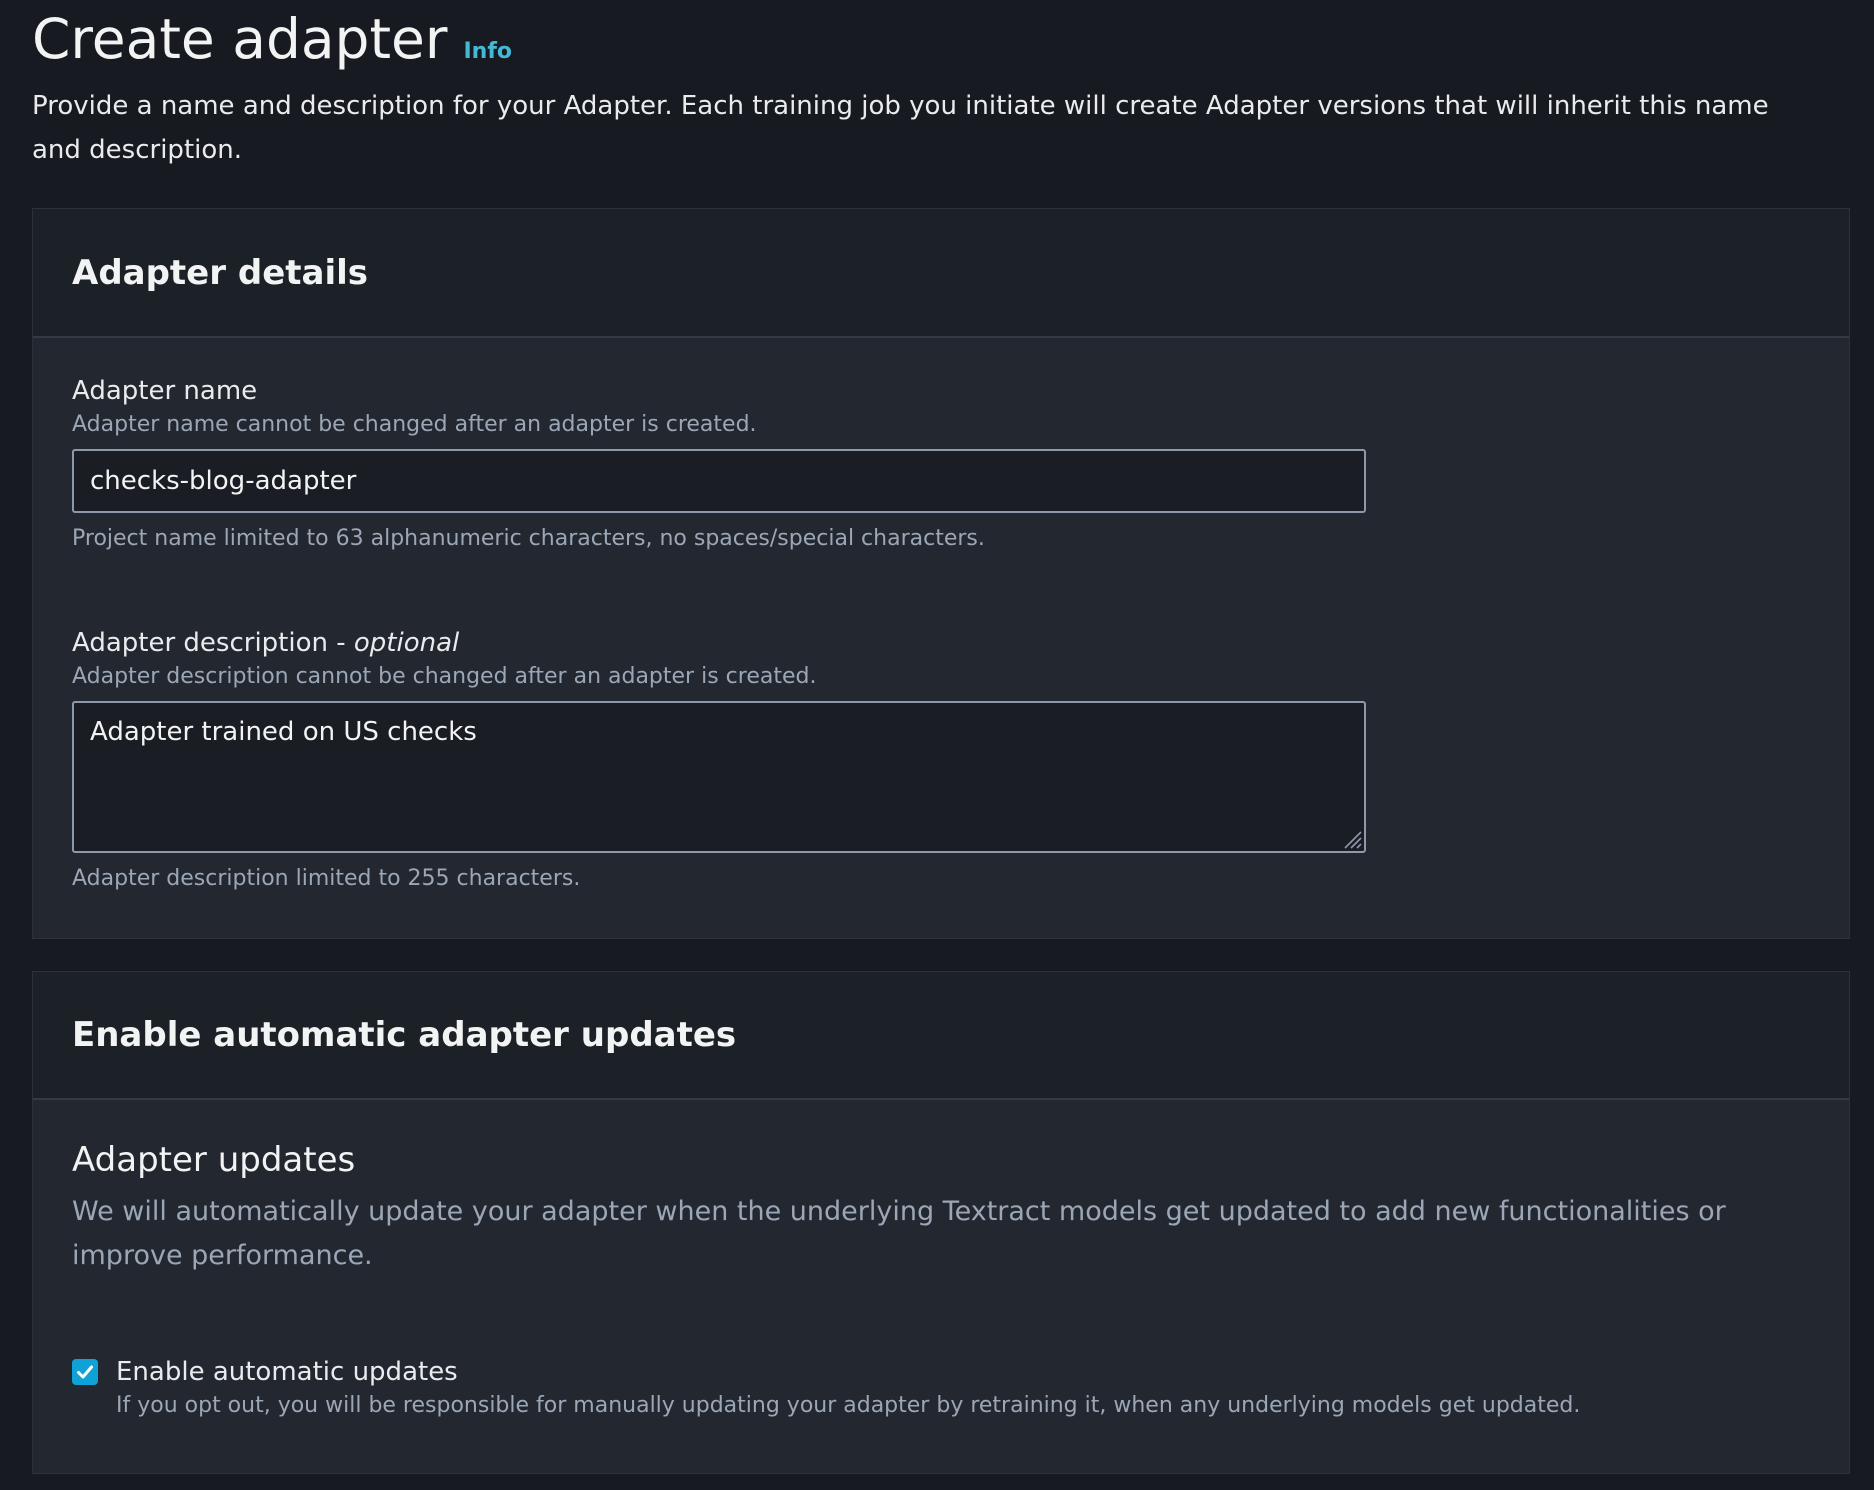  Describe the element at coordinates (220, 272) in the screenshot. I see `adapter-details-title: Adapter details` at that location.